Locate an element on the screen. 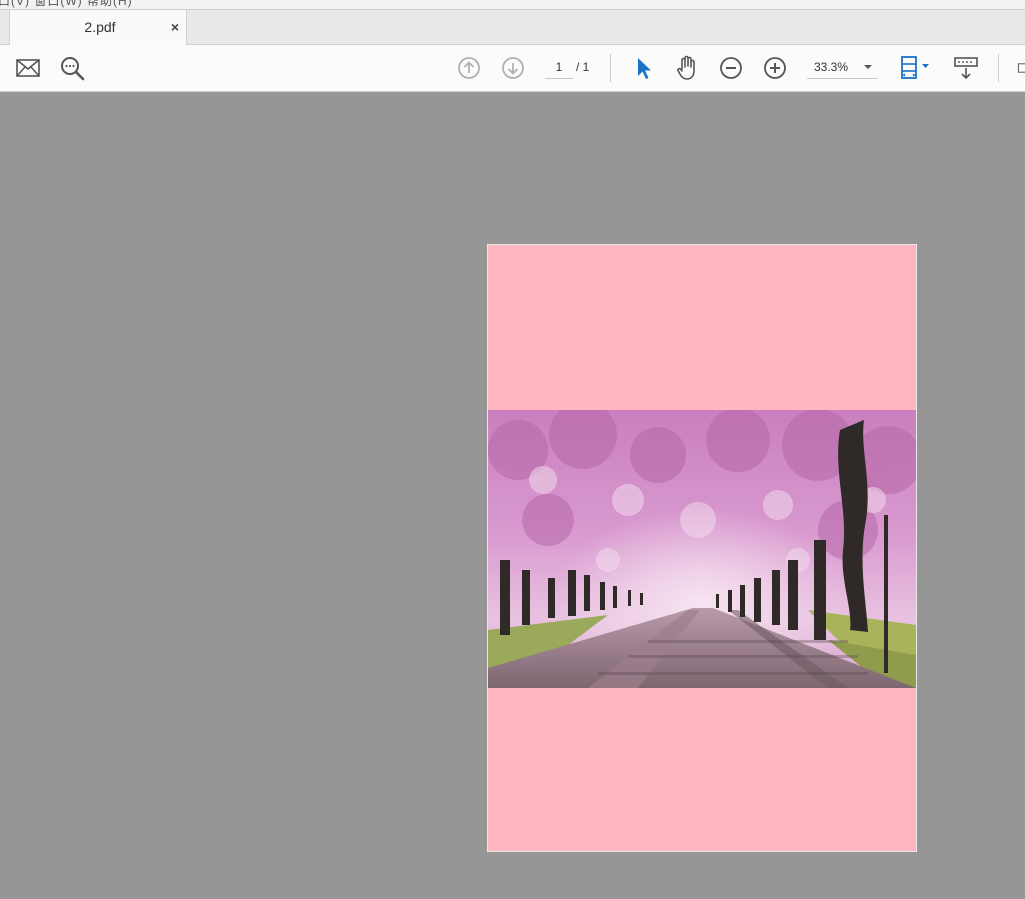 The image size is (1025, 899). tab-title: 2.pdf is located at coordinates (100, 27).